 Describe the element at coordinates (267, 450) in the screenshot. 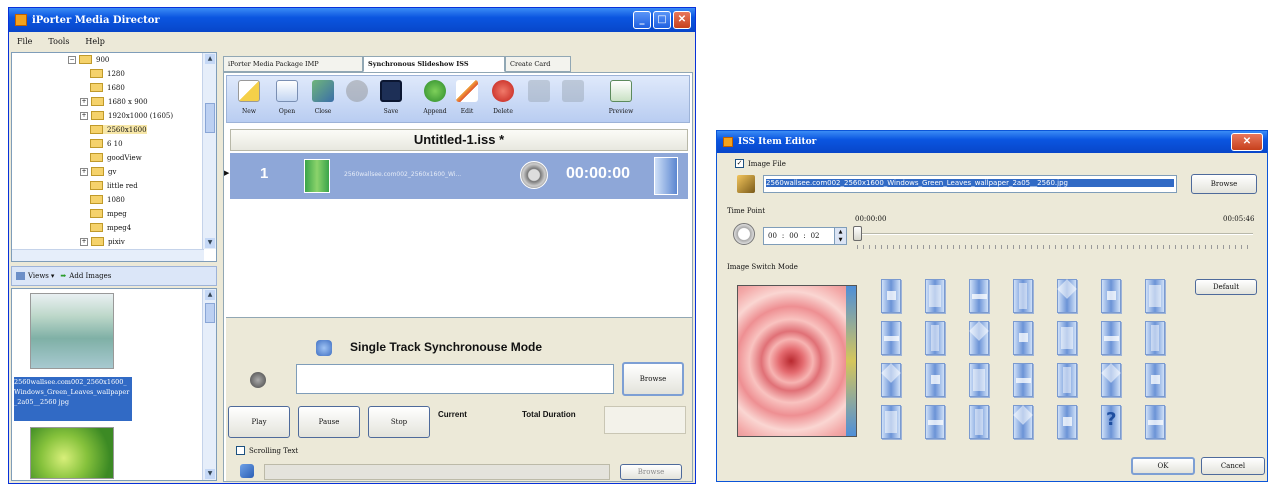

I see `scrolling-text-row: Scrolling Text` at that location.